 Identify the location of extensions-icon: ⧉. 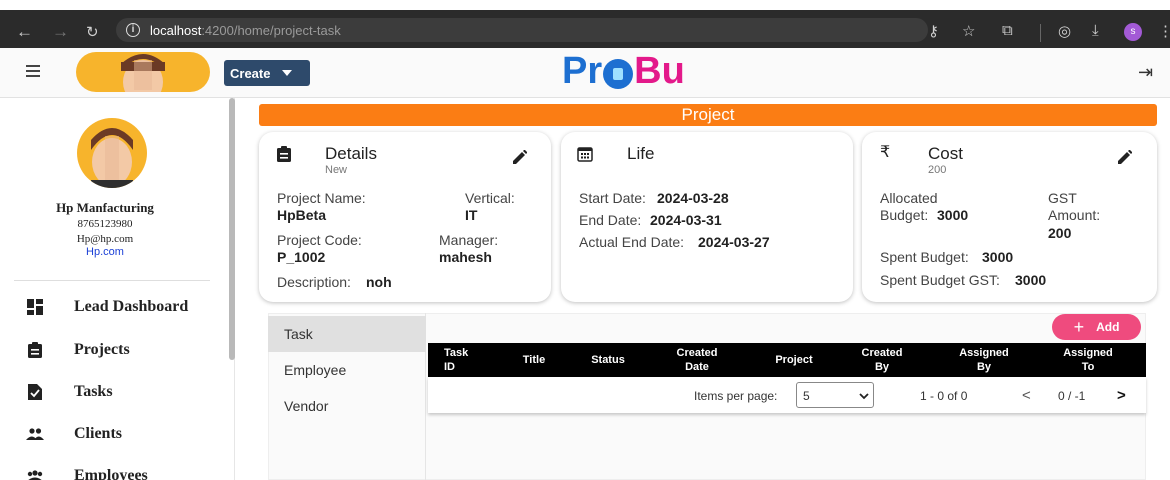
(1007, 30).